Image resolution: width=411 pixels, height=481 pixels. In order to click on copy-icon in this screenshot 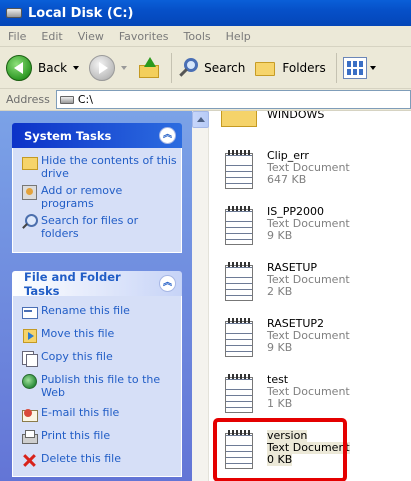, I will do `click(29, 358)`.